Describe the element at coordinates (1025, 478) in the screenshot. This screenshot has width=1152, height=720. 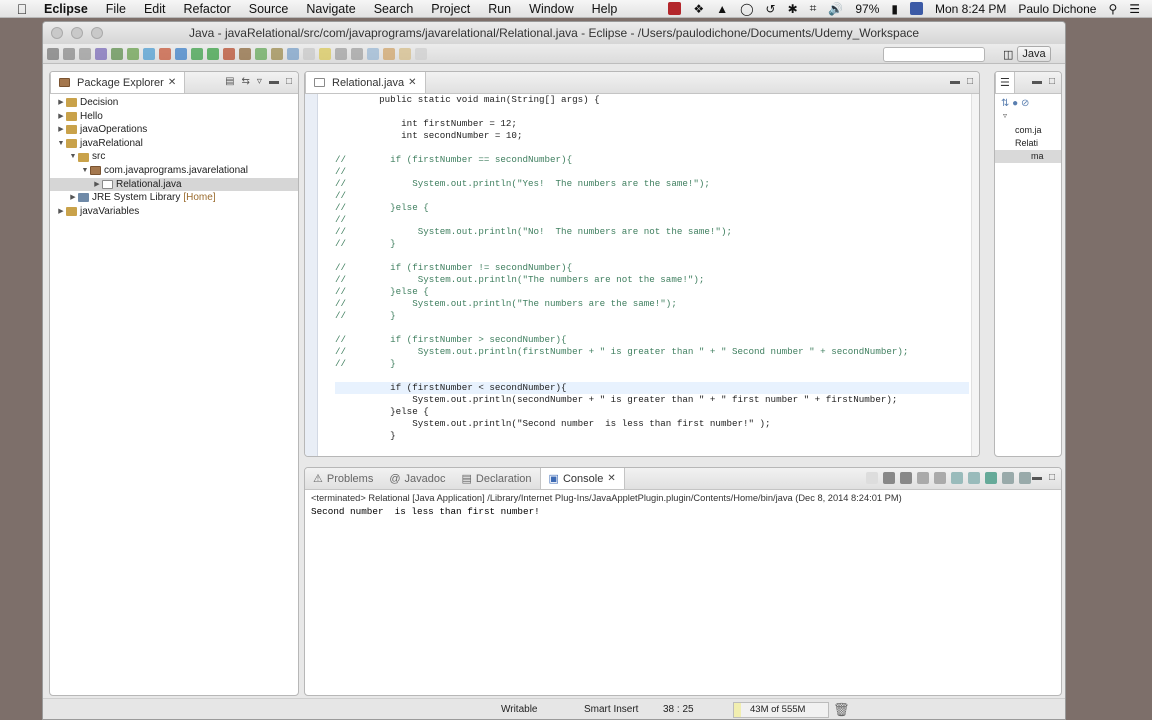
I see `open-console-icon` at that location.